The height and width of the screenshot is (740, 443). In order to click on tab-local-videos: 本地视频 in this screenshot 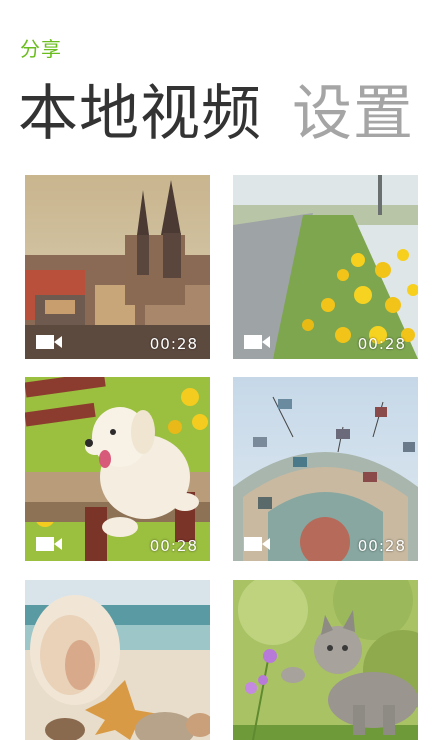, I will do `click(140, 114)`.